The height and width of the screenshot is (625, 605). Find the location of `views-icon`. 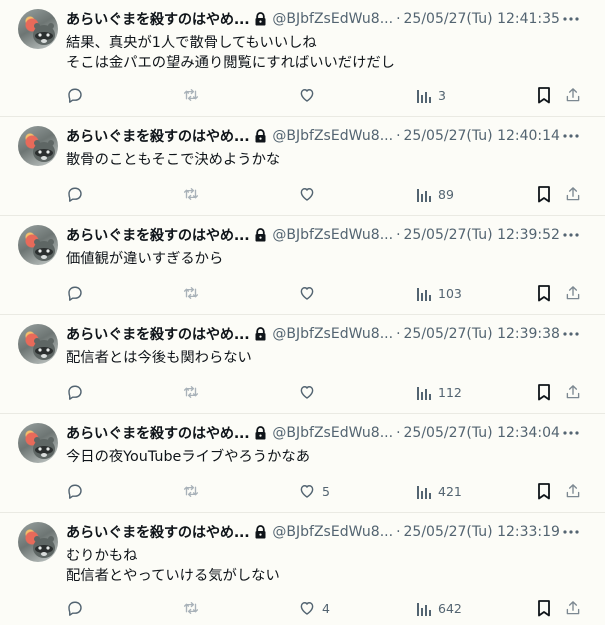

views-icon is located at coordinates (424, 195).